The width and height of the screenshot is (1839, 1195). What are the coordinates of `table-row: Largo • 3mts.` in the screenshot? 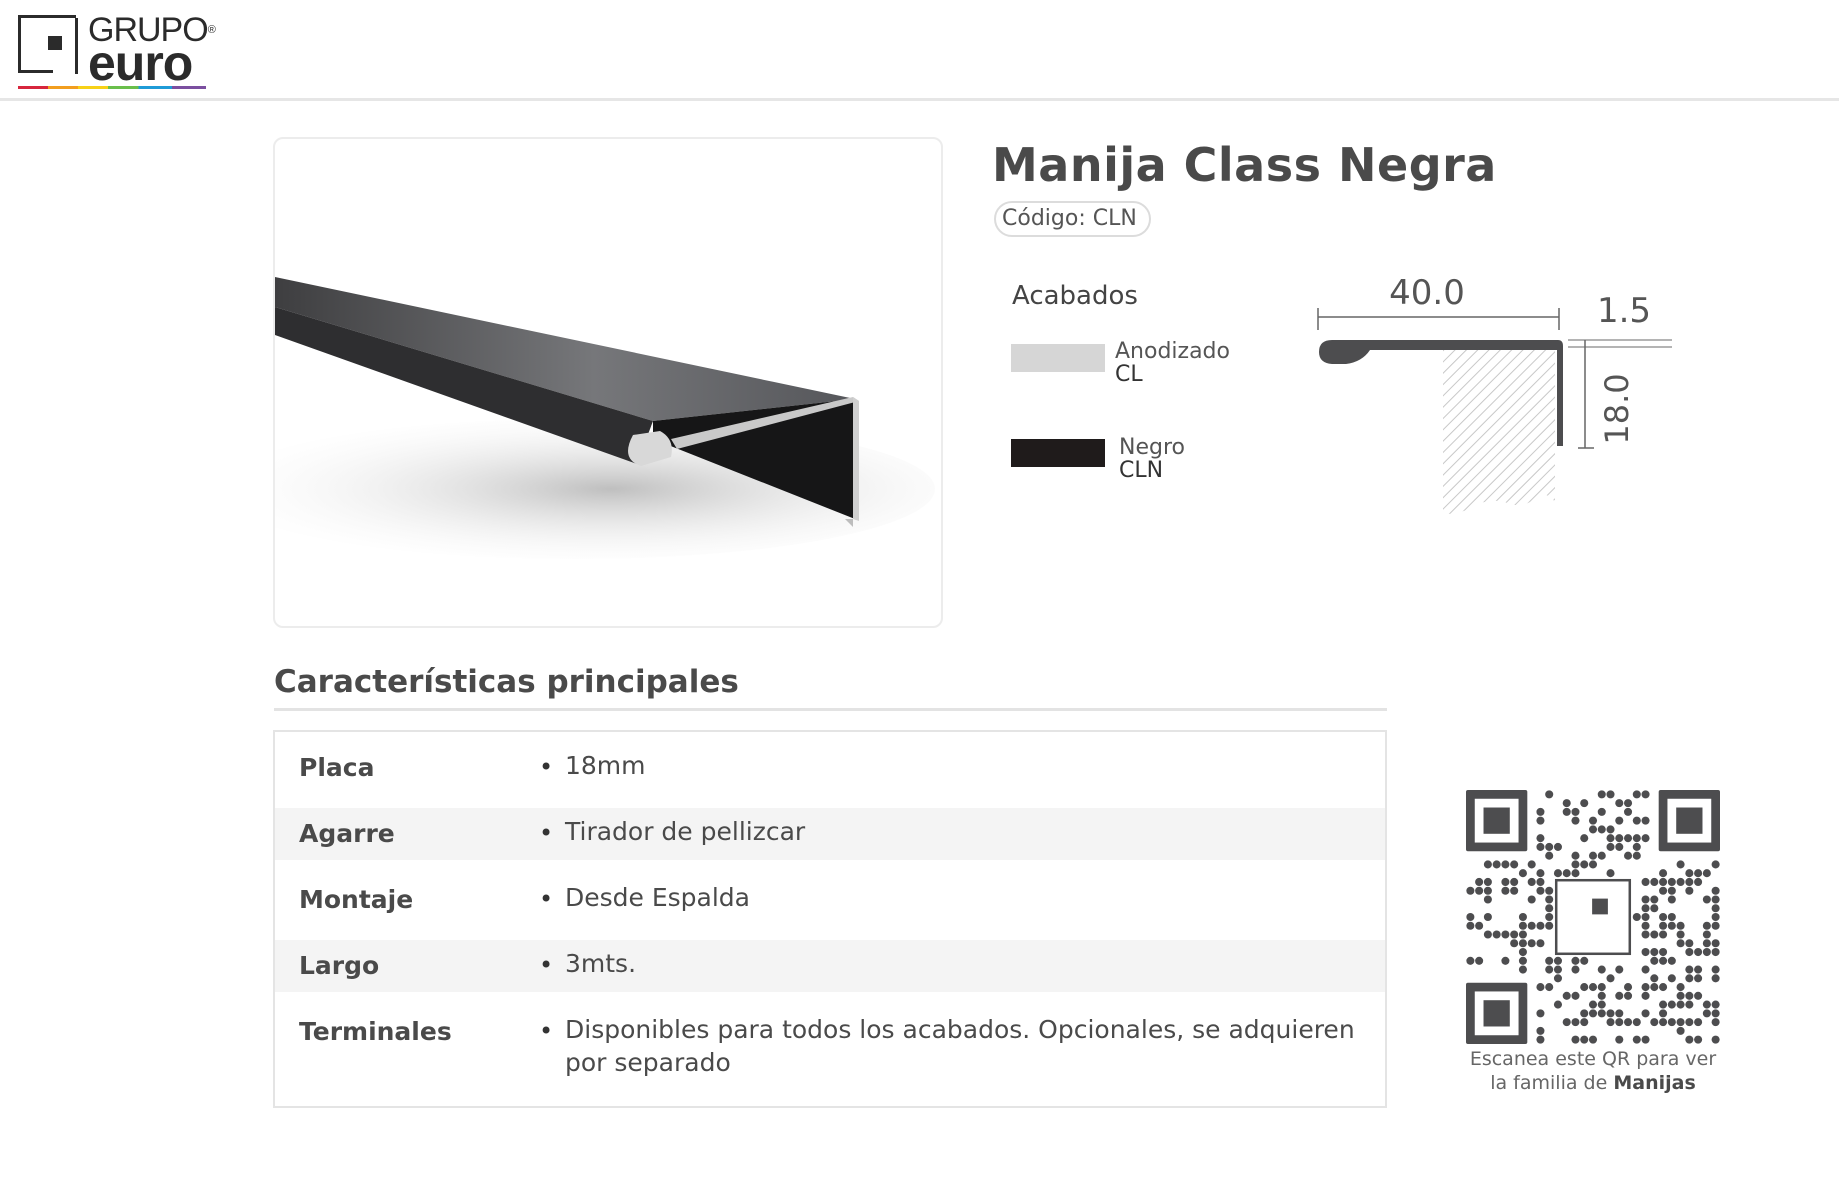 It's located at (830, 966).